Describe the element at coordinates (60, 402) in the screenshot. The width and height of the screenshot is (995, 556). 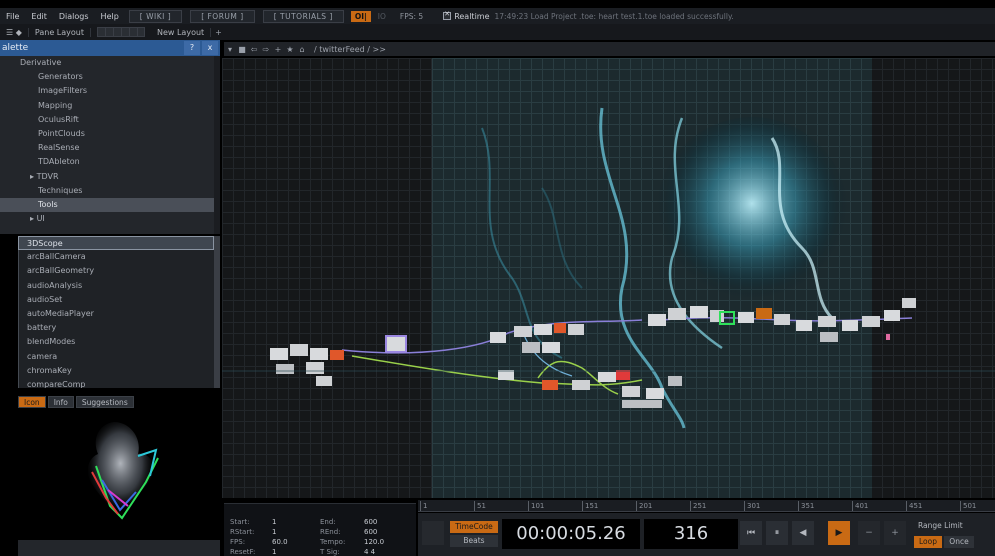
I see `tab-info: Info` at that location.